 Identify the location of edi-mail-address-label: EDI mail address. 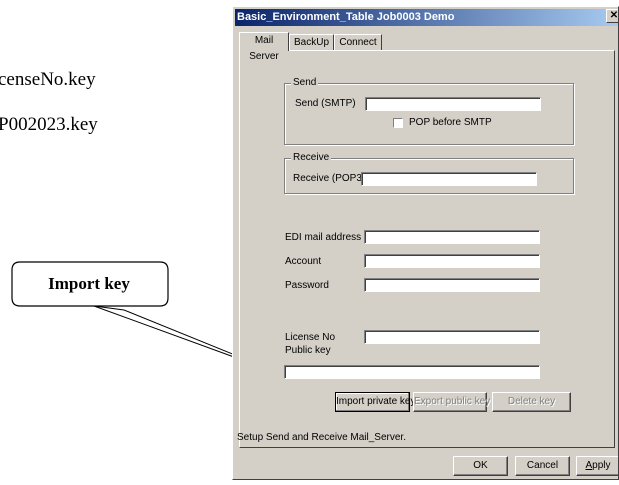
(323, 237).